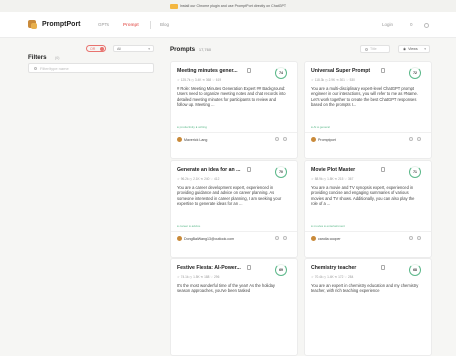  I want to click on filter-mode-toggle: OR, so click(96, 48).